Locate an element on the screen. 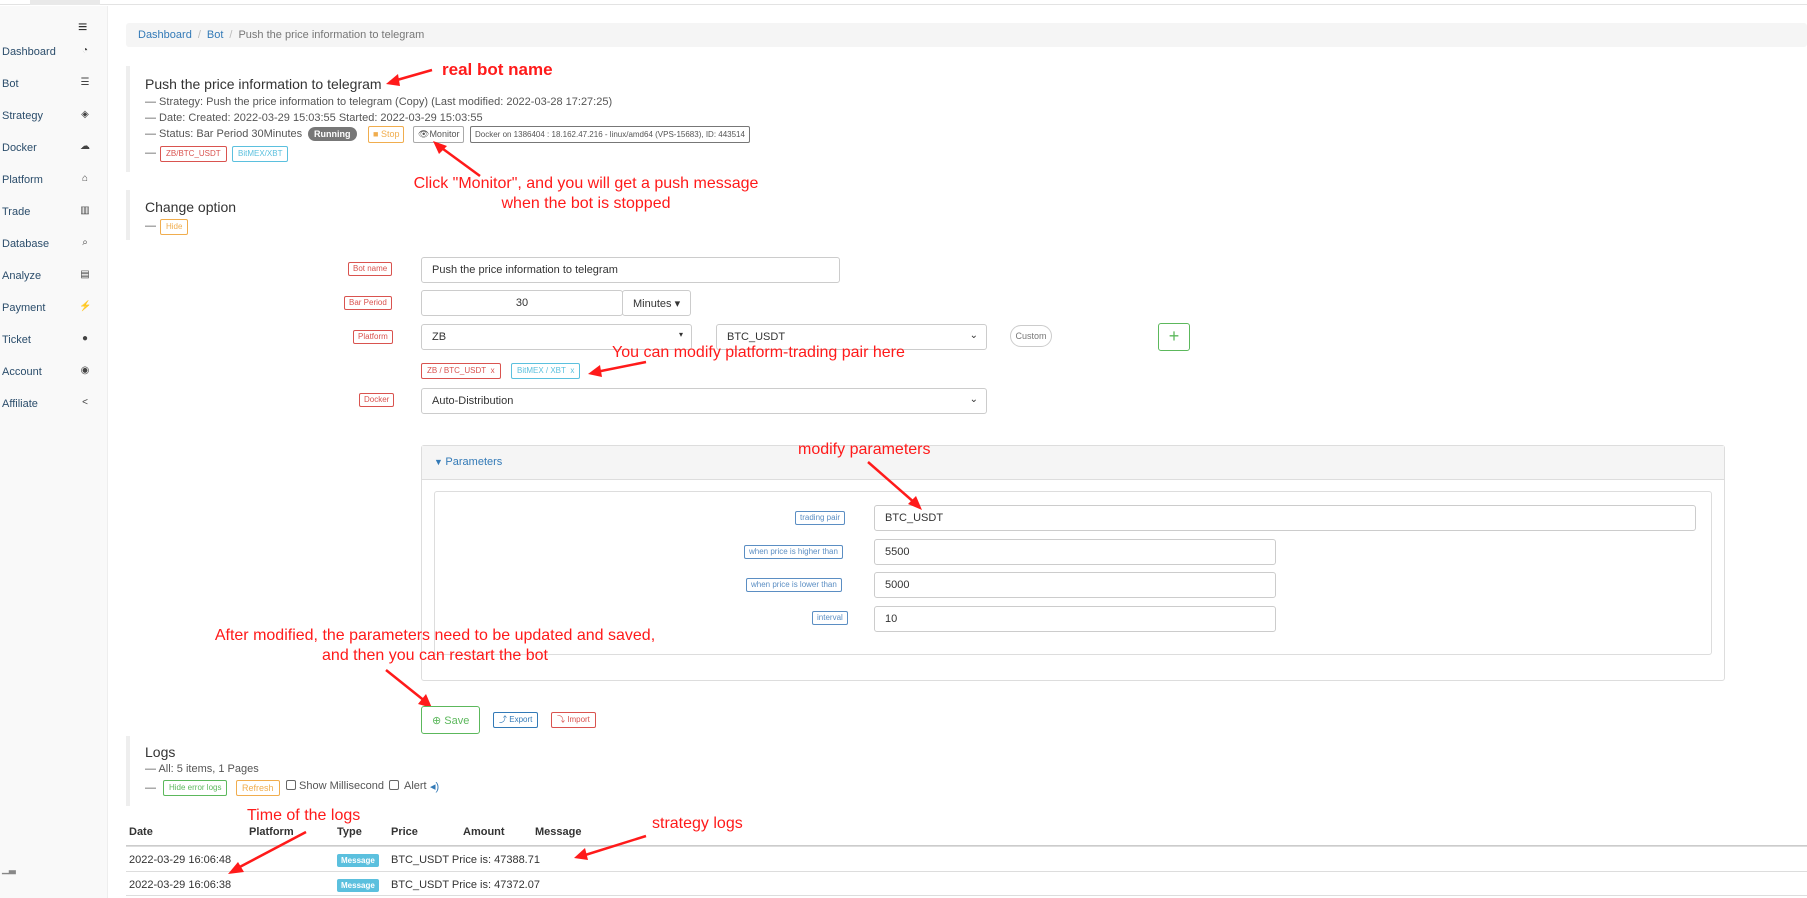 The image size is (1807, 898). sidebar-item-account: Account ◉ is located at coordinates (50, 374).